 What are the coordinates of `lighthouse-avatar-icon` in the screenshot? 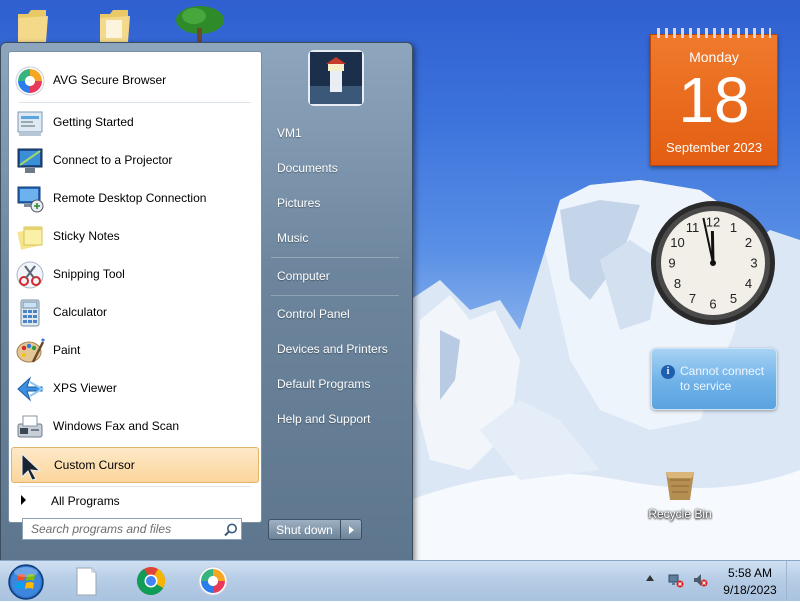 It's located at (336, 78).